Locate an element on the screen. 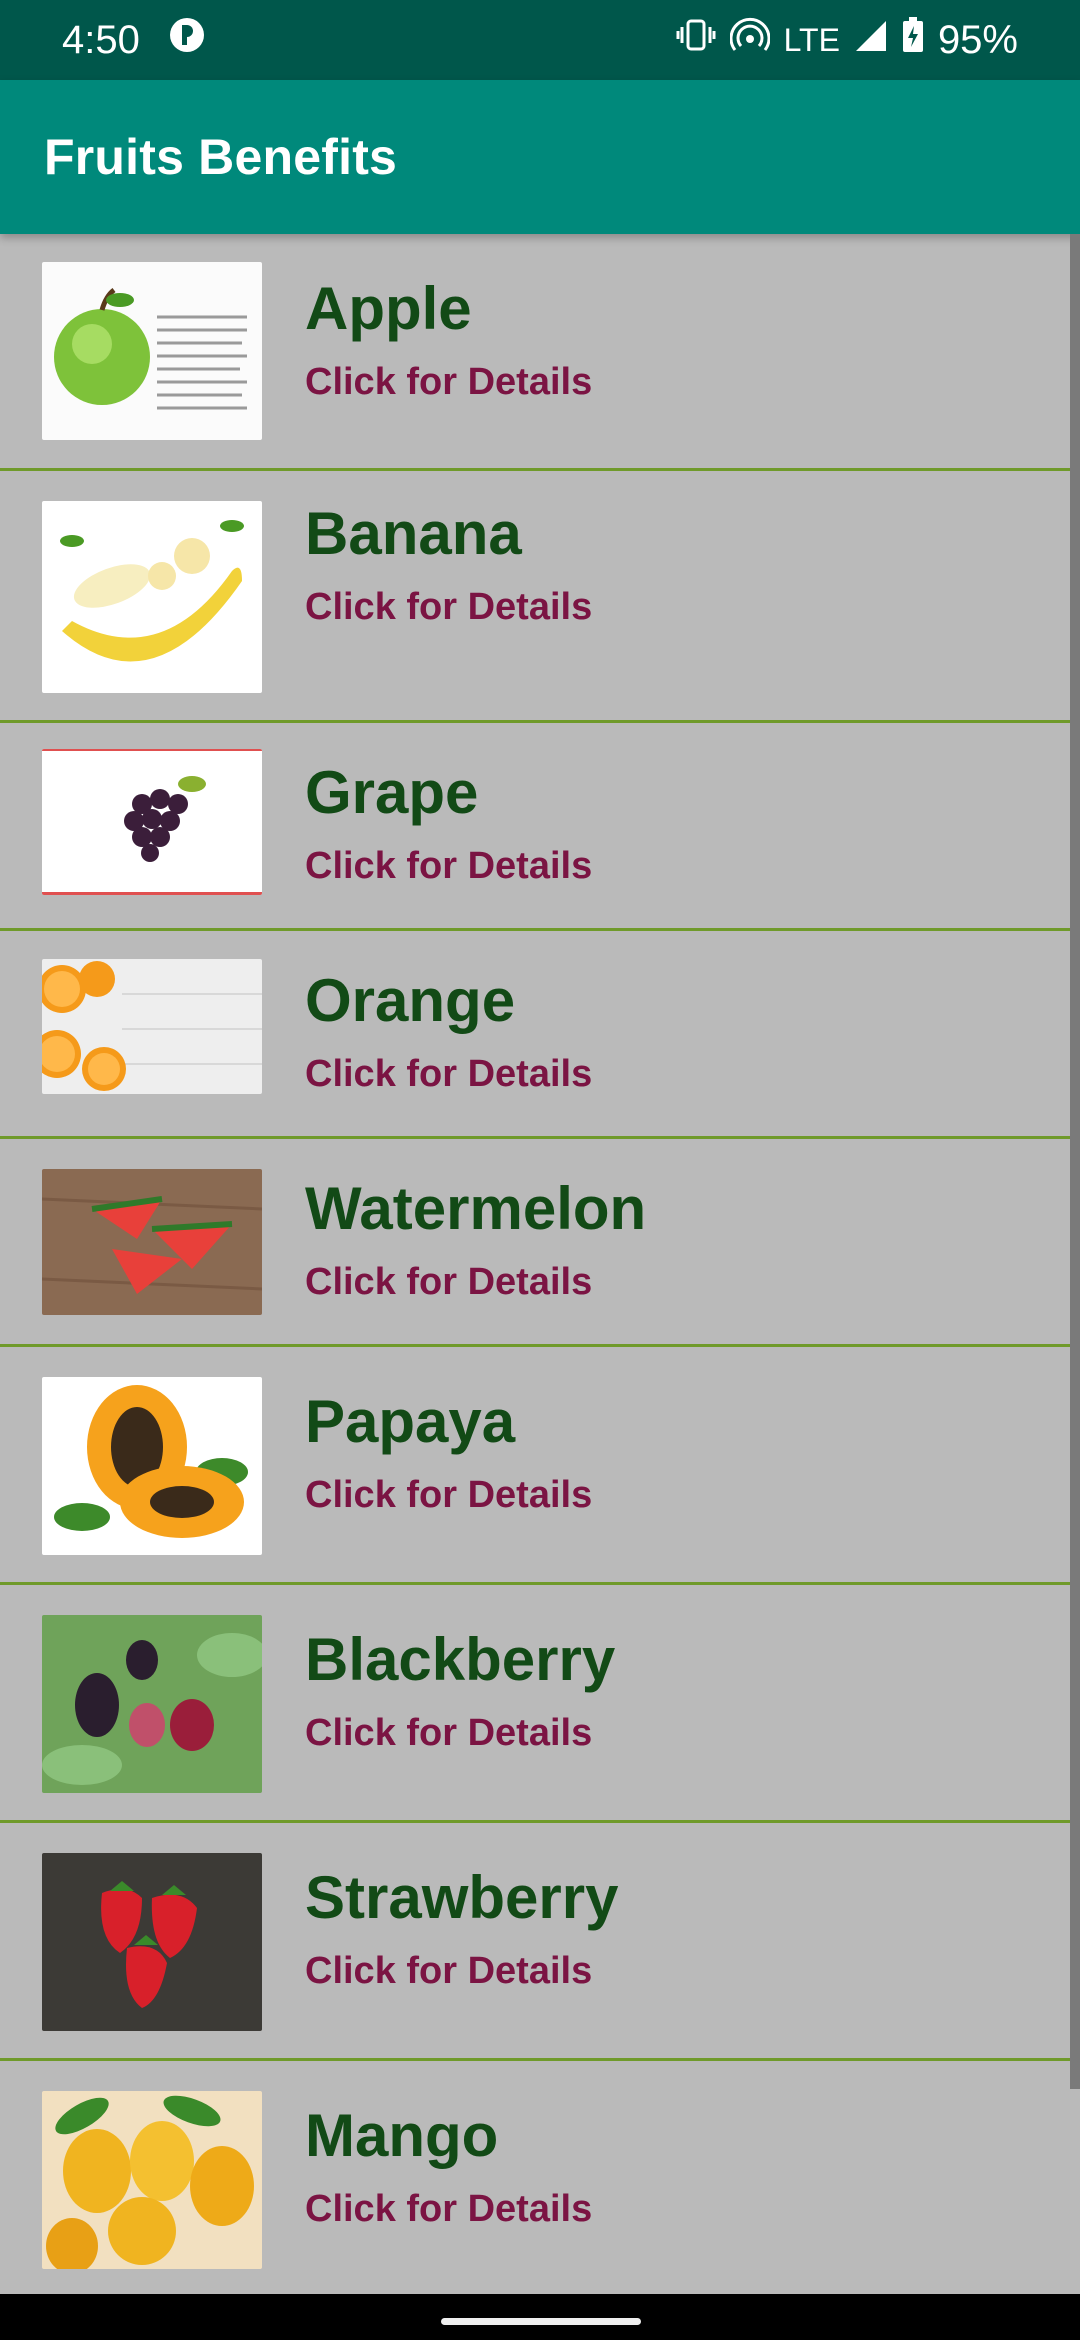  battery-icon is located at coordinates (913, 40).